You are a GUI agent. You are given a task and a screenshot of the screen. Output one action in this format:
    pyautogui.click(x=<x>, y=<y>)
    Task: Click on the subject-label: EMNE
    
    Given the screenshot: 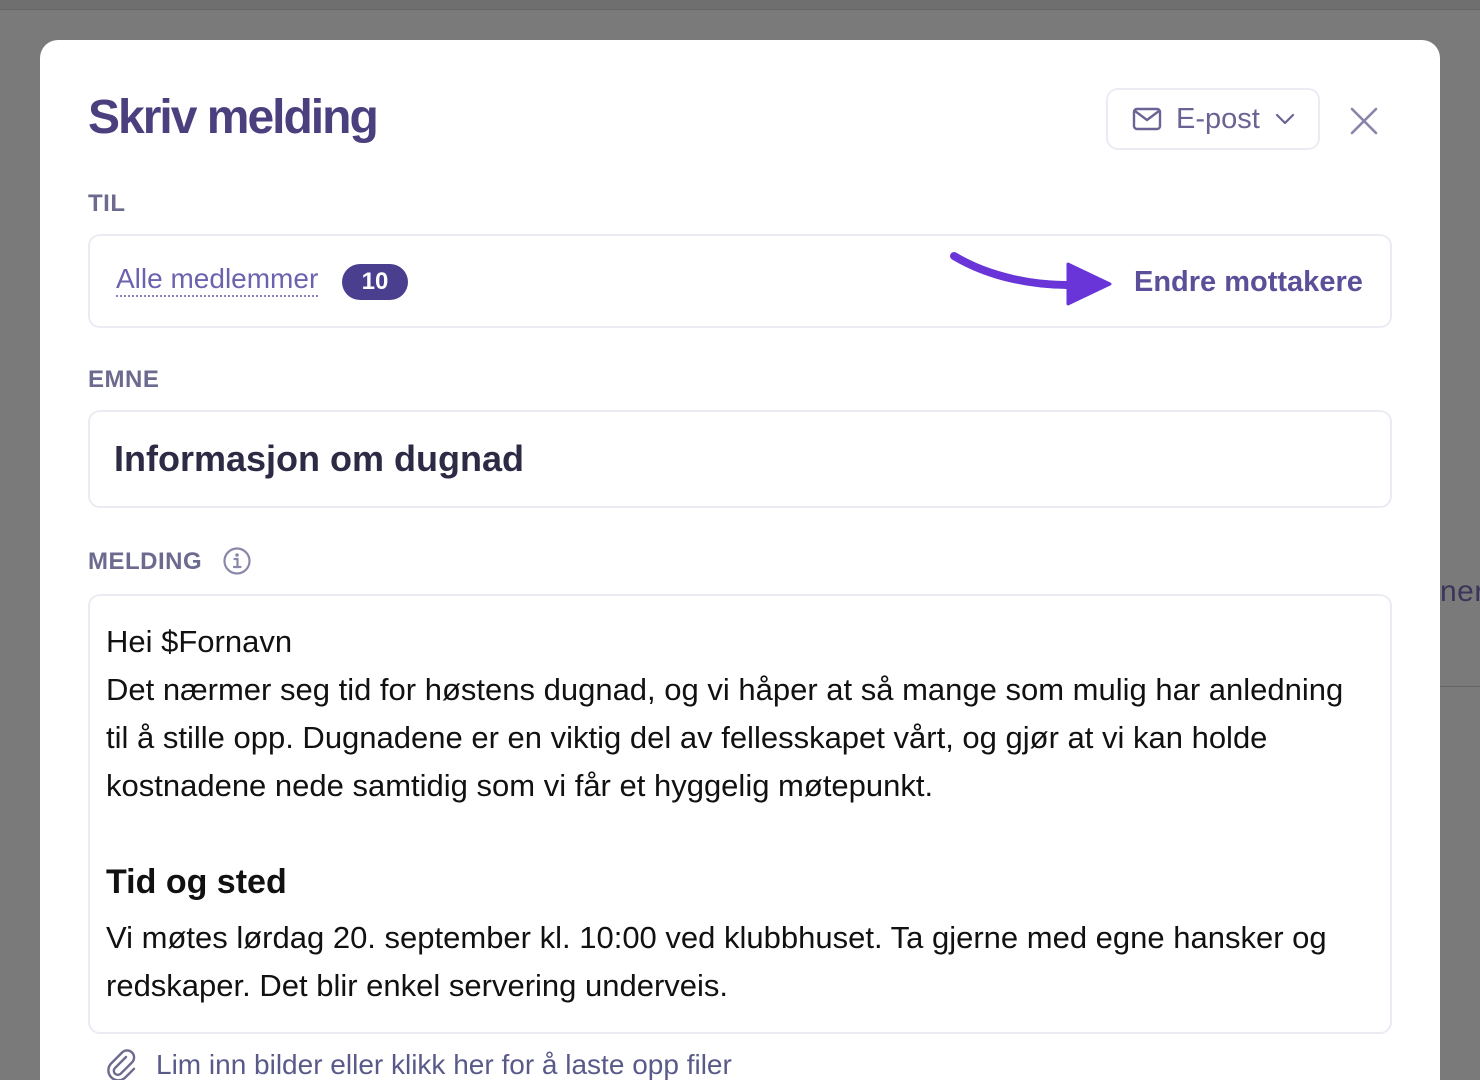 What is the action you would take?
    pyautogui.click(x=124, y=379)
    